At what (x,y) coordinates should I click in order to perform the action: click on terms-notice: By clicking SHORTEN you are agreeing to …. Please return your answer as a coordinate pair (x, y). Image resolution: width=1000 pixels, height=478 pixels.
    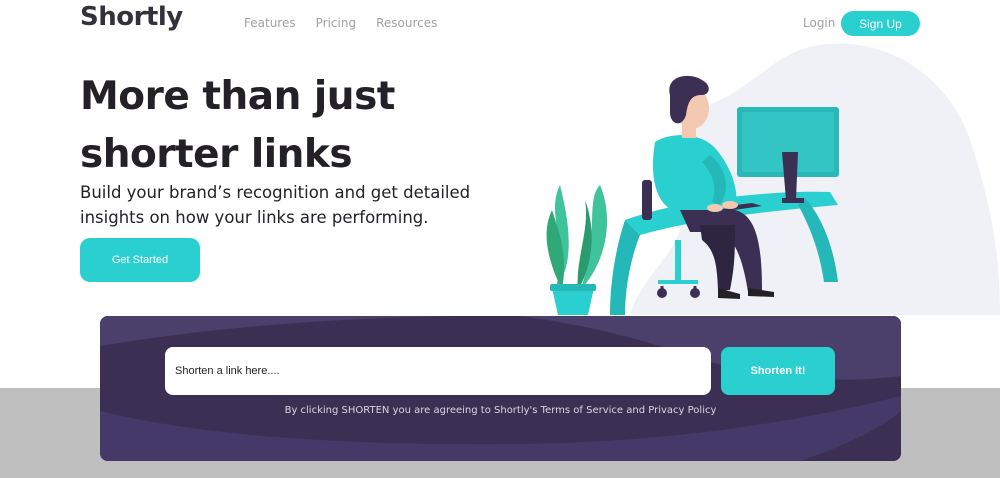
    Looking at the image, I should click on (500, 410).